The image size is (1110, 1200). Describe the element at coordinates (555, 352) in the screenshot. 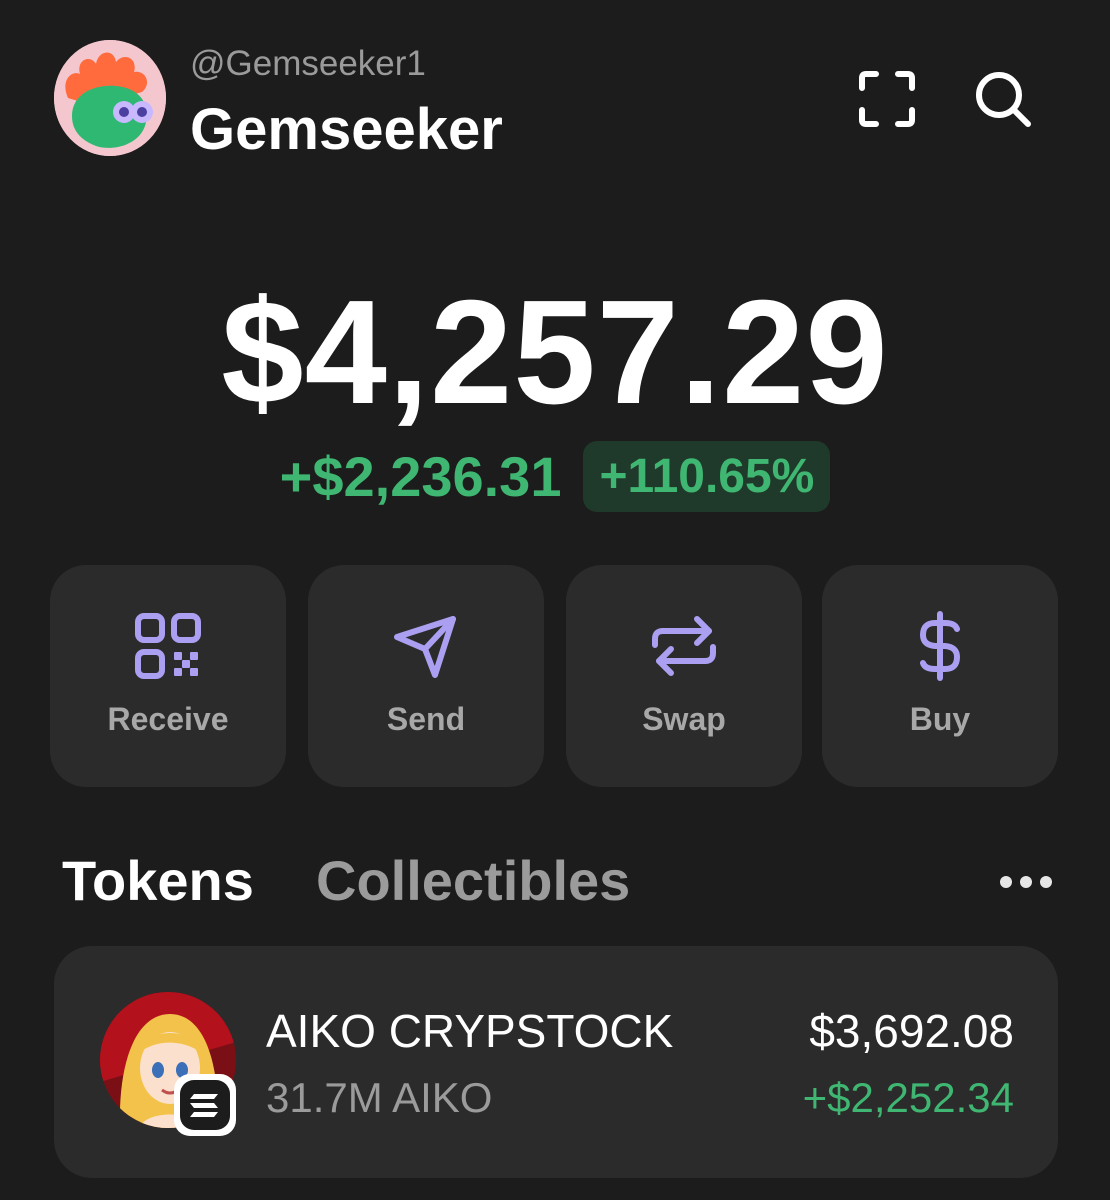

I see `total-balance: $4,257.29` at that location.